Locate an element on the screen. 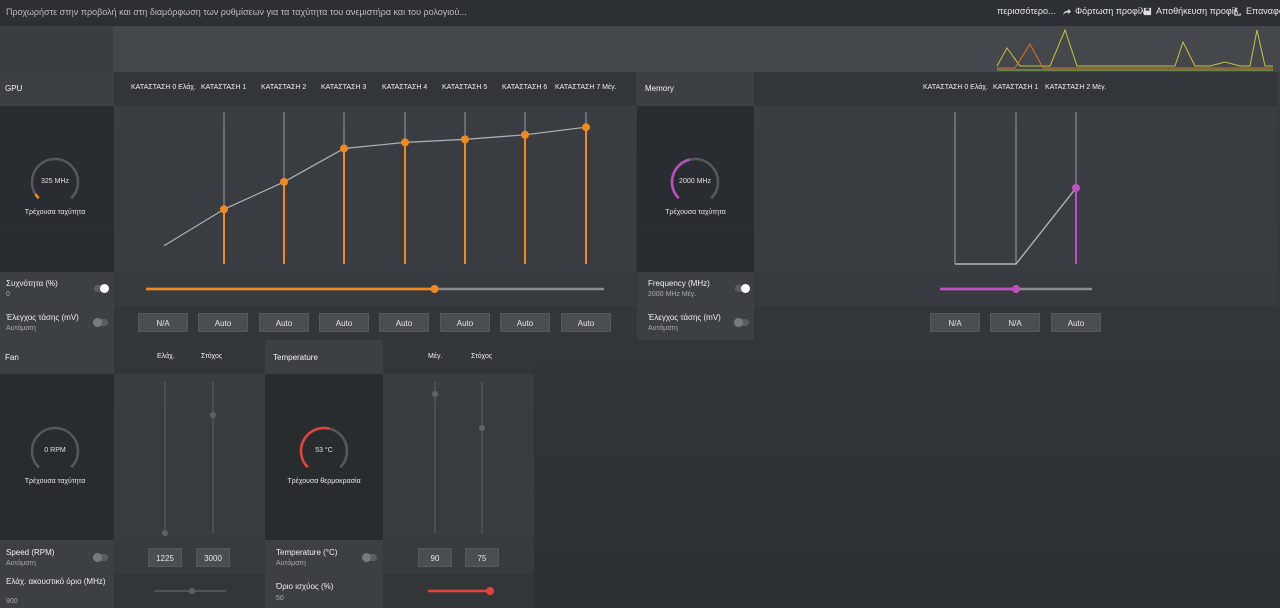 This screenshot has width=1280, height=608. fan-title: Fan is located at coordinates (12, 357).